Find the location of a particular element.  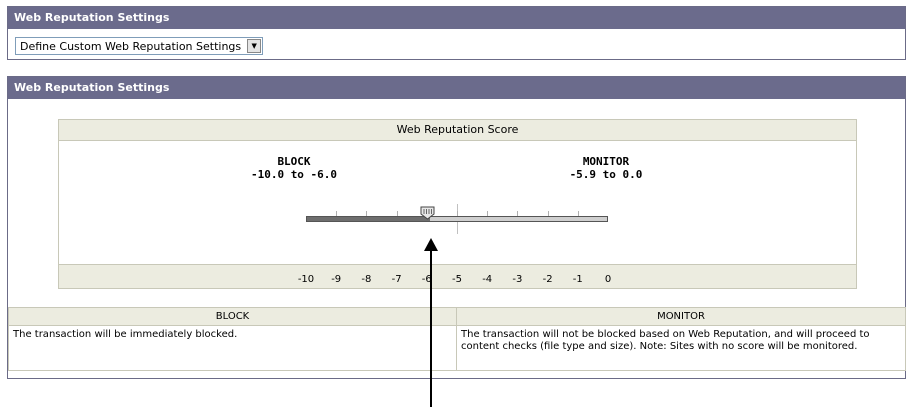

block-track is located at coordinates (368, 219).